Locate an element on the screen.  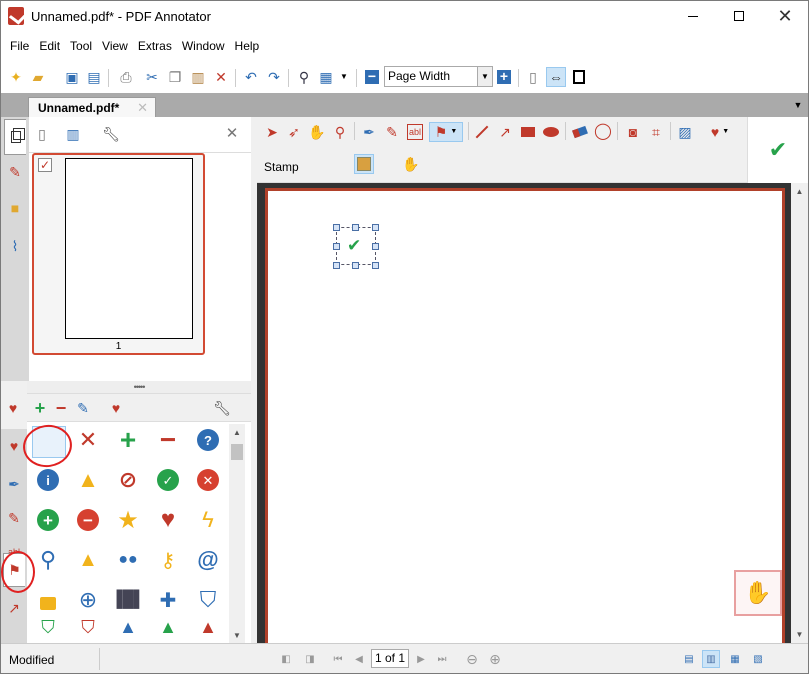
menu-window: Window is located at coordinates (203, 46).